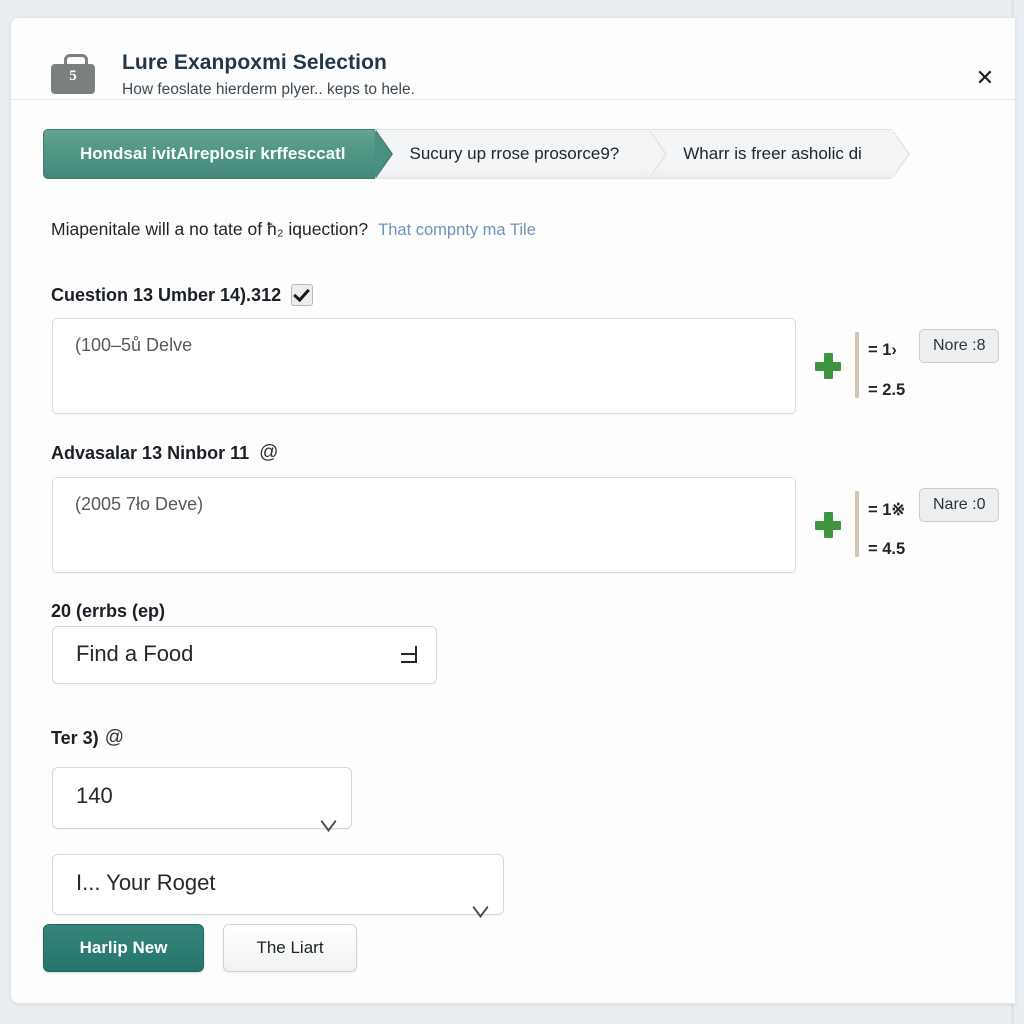 The image size is (1024, 1024). What do you see at coordinates (985, 78) in the screenshot?
I see `close-icon: ✕` at bounding box center [985, 78].